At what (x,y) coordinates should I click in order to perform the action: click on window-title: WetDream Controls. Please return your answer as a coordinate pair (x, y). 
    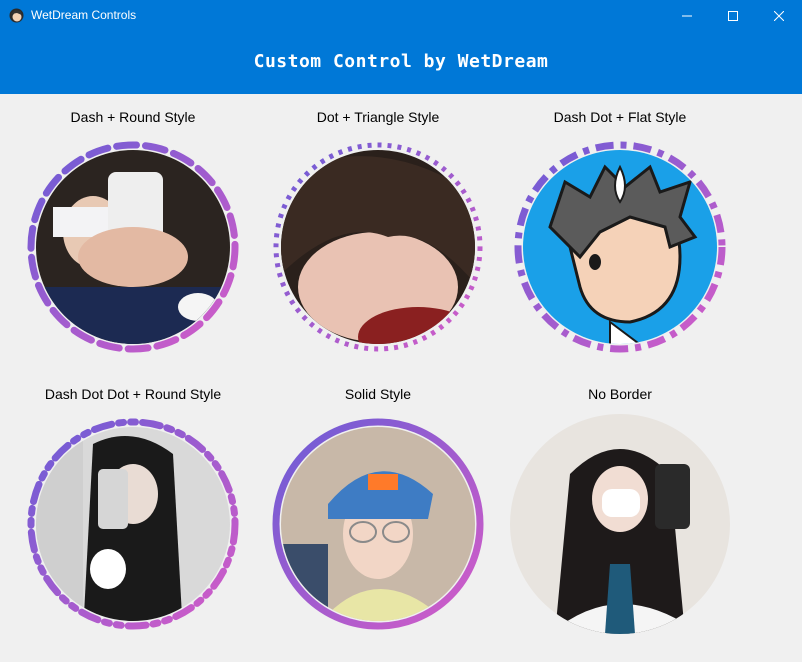
    Looking at the image, I should click on (84, 15).